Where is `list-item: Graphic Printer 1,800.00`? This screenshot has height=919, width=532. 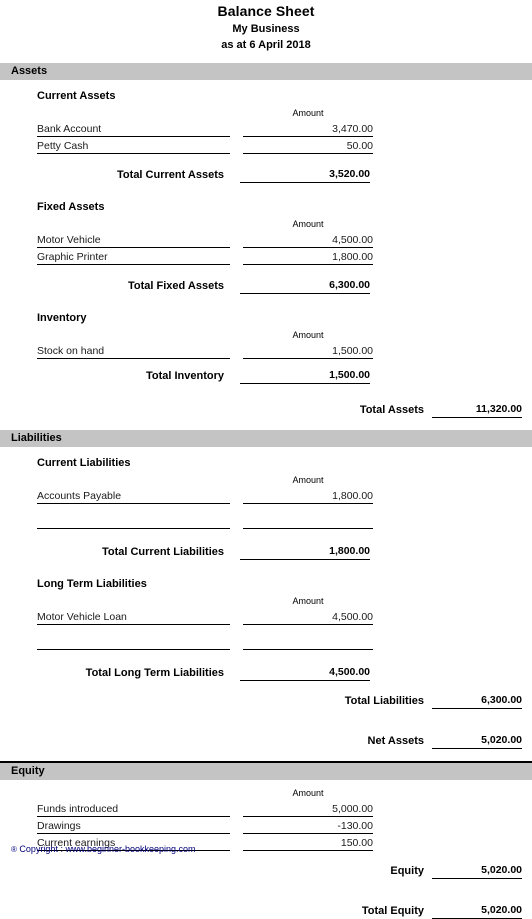 list-item: Graphic Printer 1,800.00 is located at coordinates (266, 256).